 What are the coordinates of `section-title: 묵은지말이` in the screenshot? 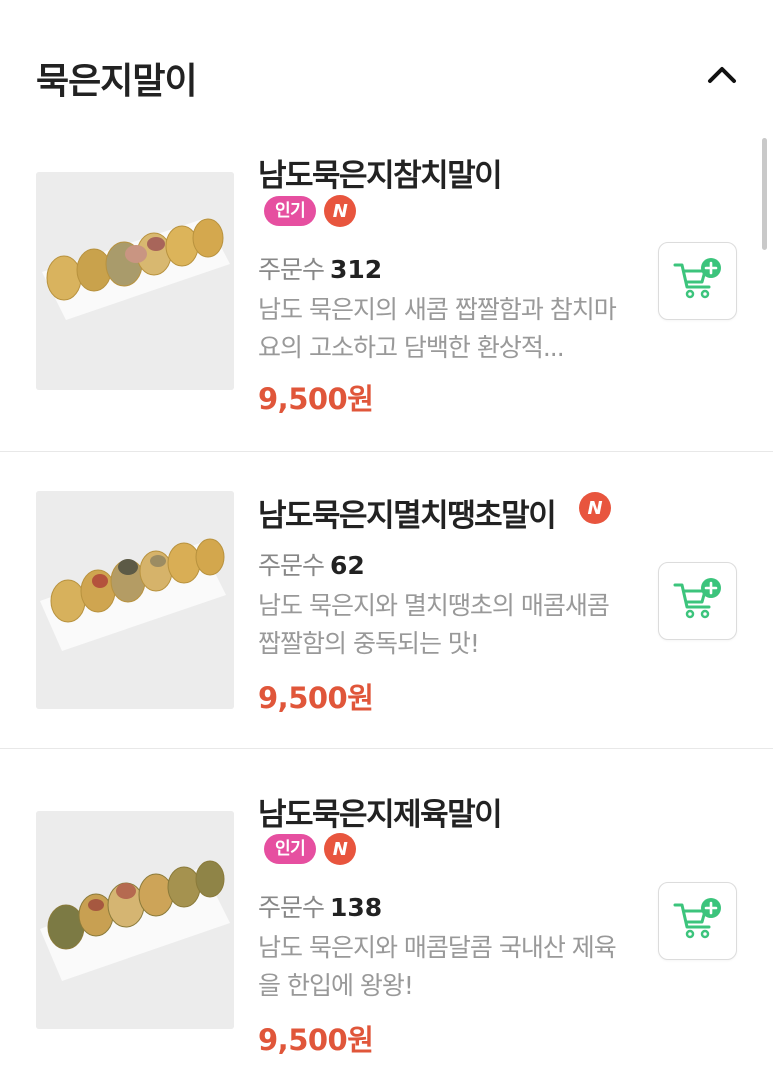 It's located at (117, 81).